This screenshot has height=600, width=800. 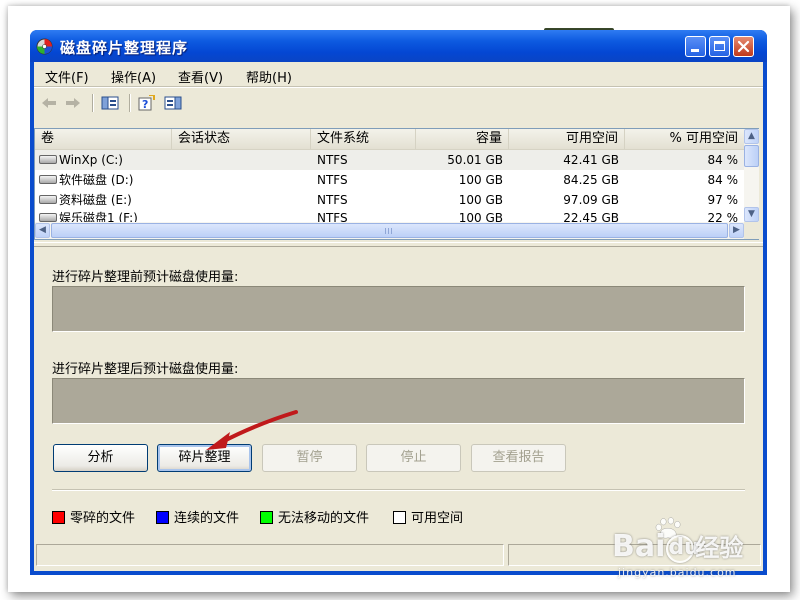 What do you see at coordinates (91, 160) in the screenshot?
I see `volume-name: WinXp (C:)` at bounding box center [91, 160].